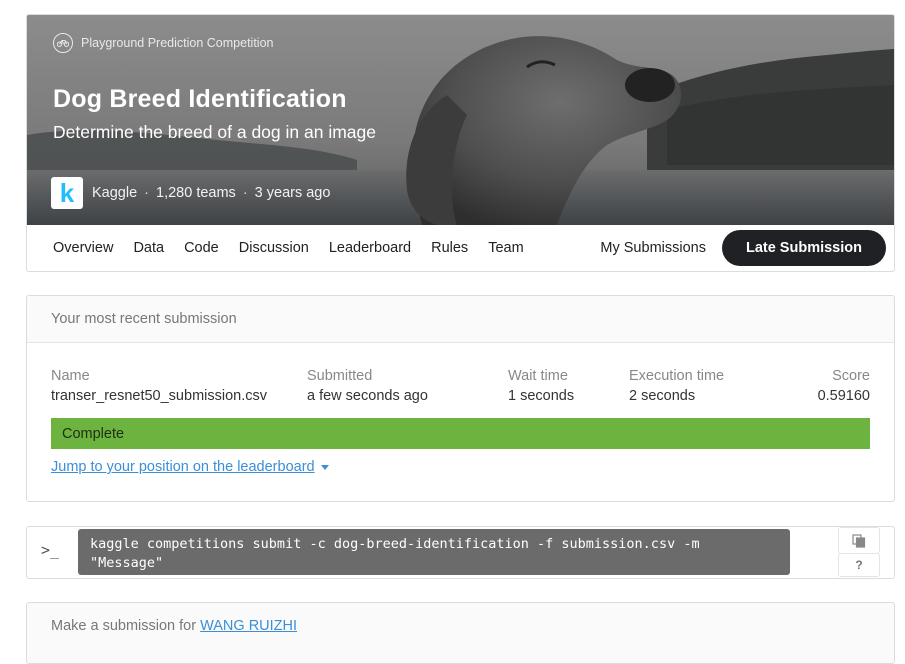 Image resolution: width=905 pixels, height=664 pixels. What do you see at coordinates (460, 319) in the screenshot?
I see `recent-submission-heading: Your most recent submission` at bounding box center [460, 319].